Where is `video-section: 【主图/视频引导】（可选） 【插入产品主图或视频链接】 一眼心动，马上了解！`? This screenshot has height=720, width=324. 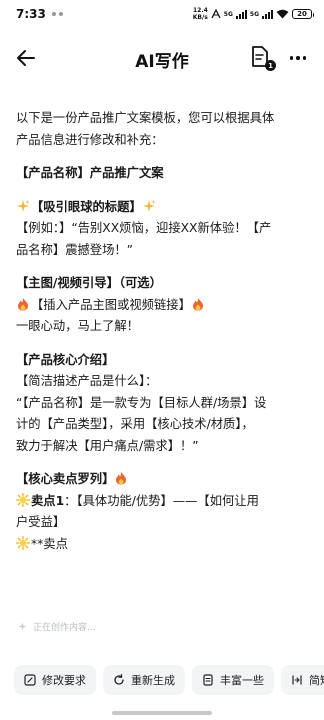
video-section: 【主图/视频引导】（可选） 【插入产品主图或视频链接】 一眼心动，马上了解！ is located at coordinates (164, 305).